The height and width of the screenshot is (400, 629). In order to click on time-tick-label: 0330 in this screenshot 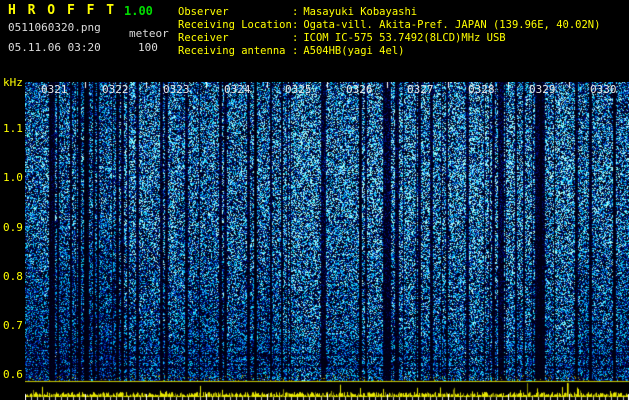, I will do `click(603, 89)`.